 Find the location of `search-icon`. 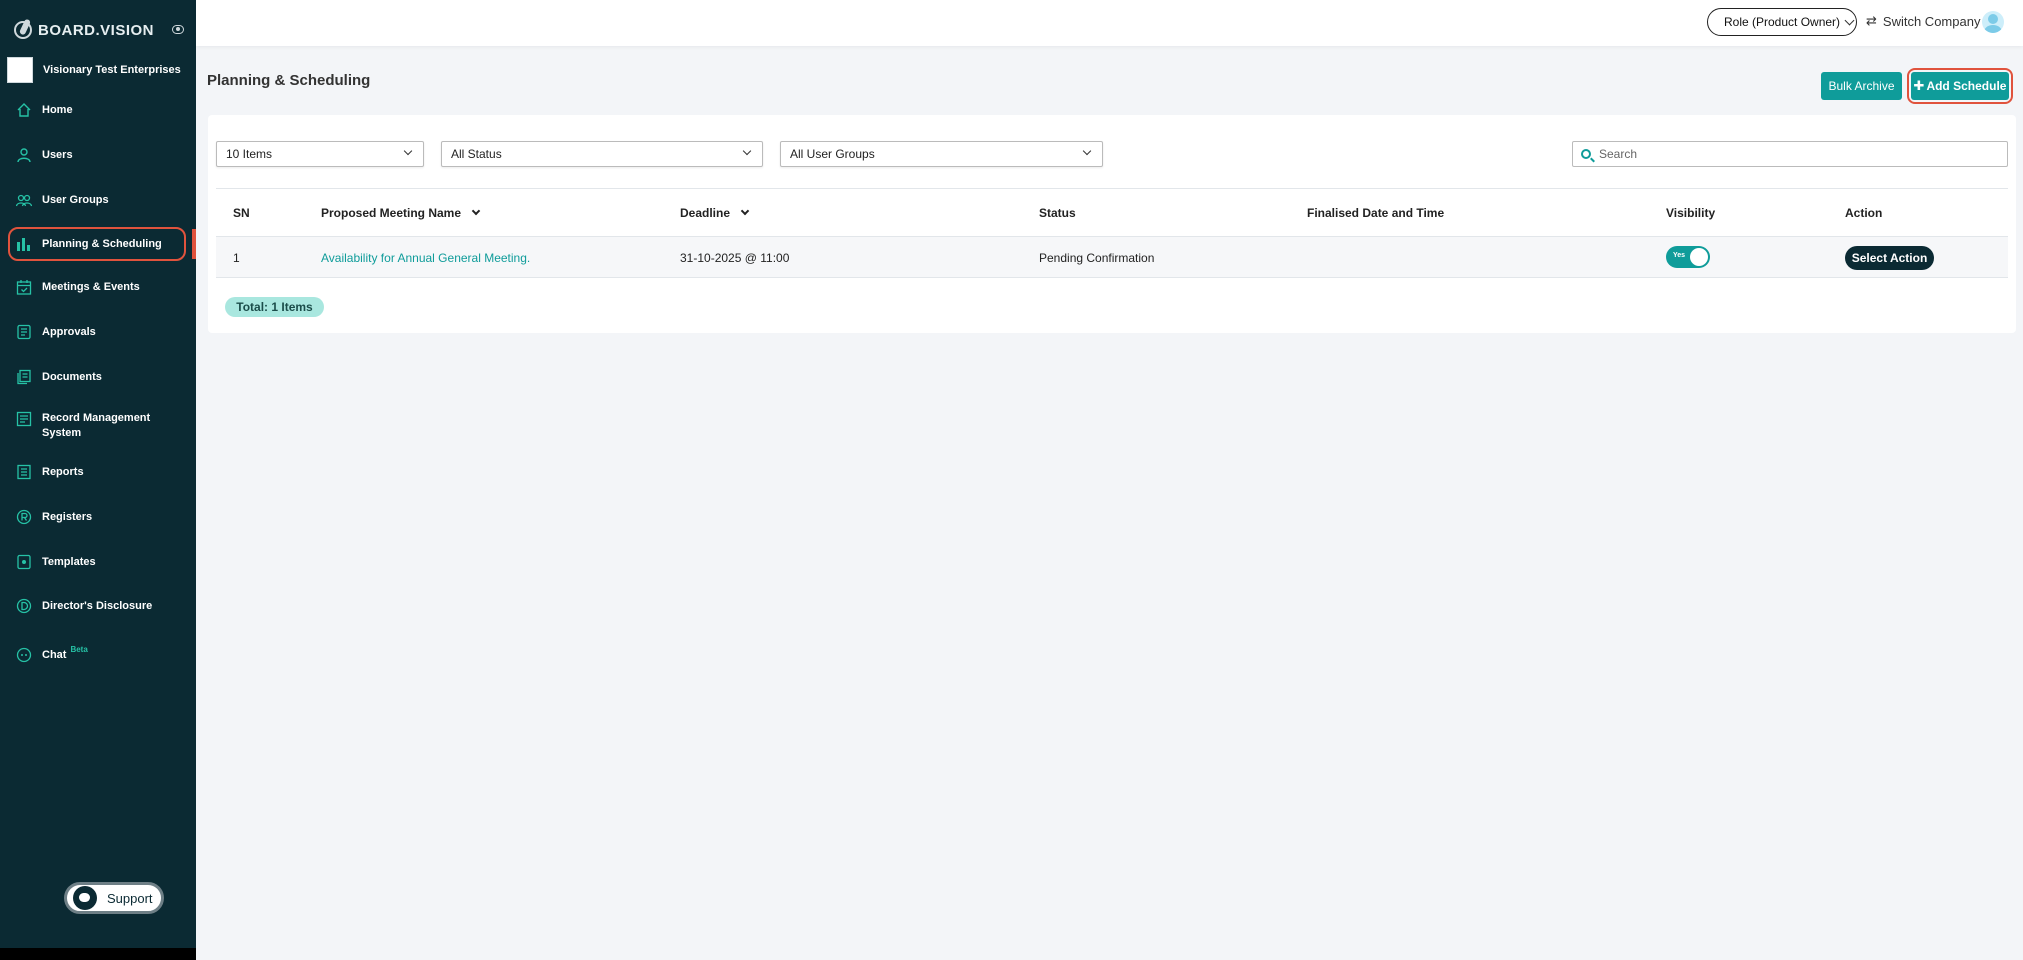

search-icon is located at coordinates (1586, 154).